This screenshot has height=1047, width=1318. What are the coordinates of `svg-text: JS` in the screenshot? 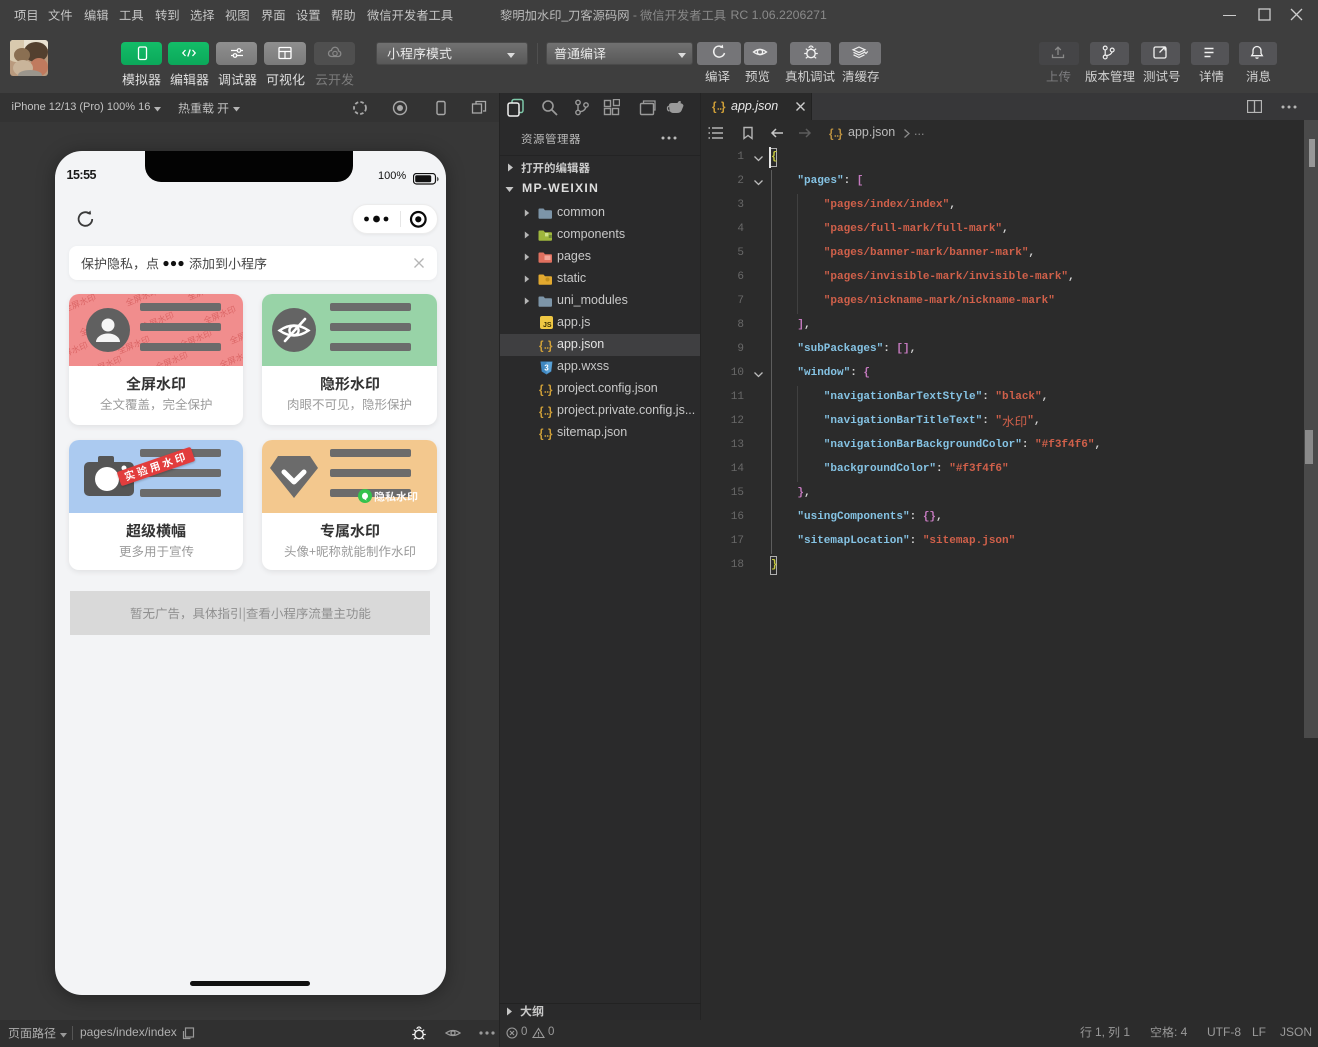 It's located at (547, 325).